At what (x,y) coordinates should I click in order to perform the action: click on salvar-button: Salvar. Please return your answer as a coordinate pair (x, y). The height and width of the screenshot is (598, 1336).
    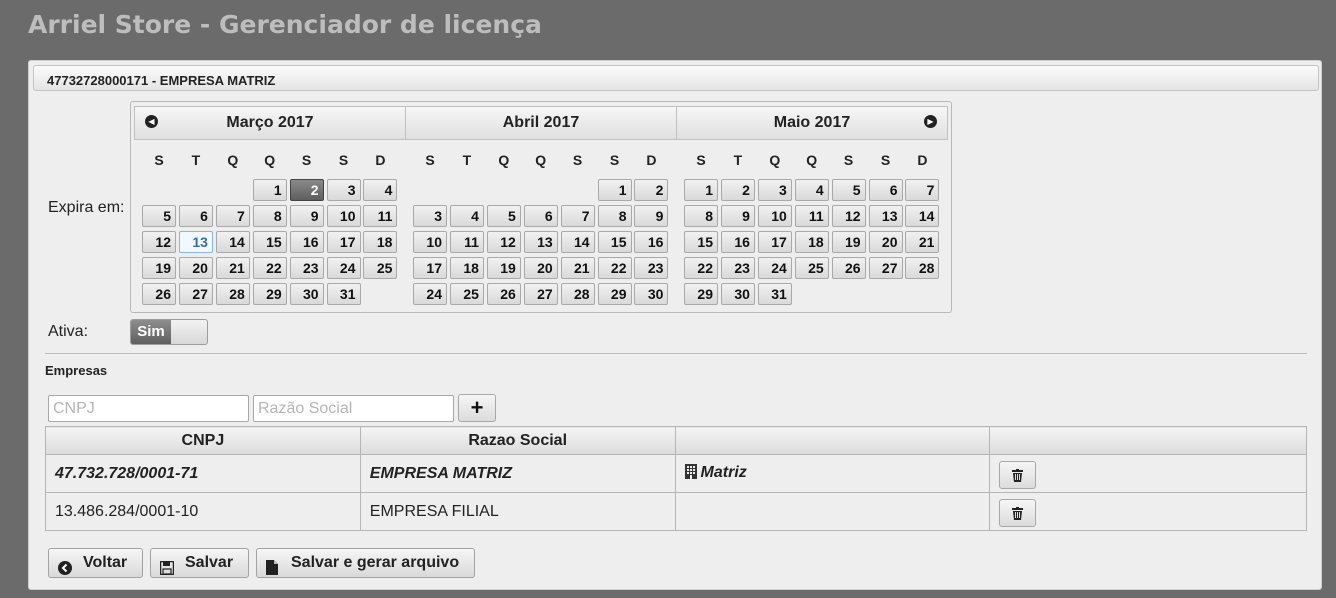
    Looking at the image, I should click on (199, 563).